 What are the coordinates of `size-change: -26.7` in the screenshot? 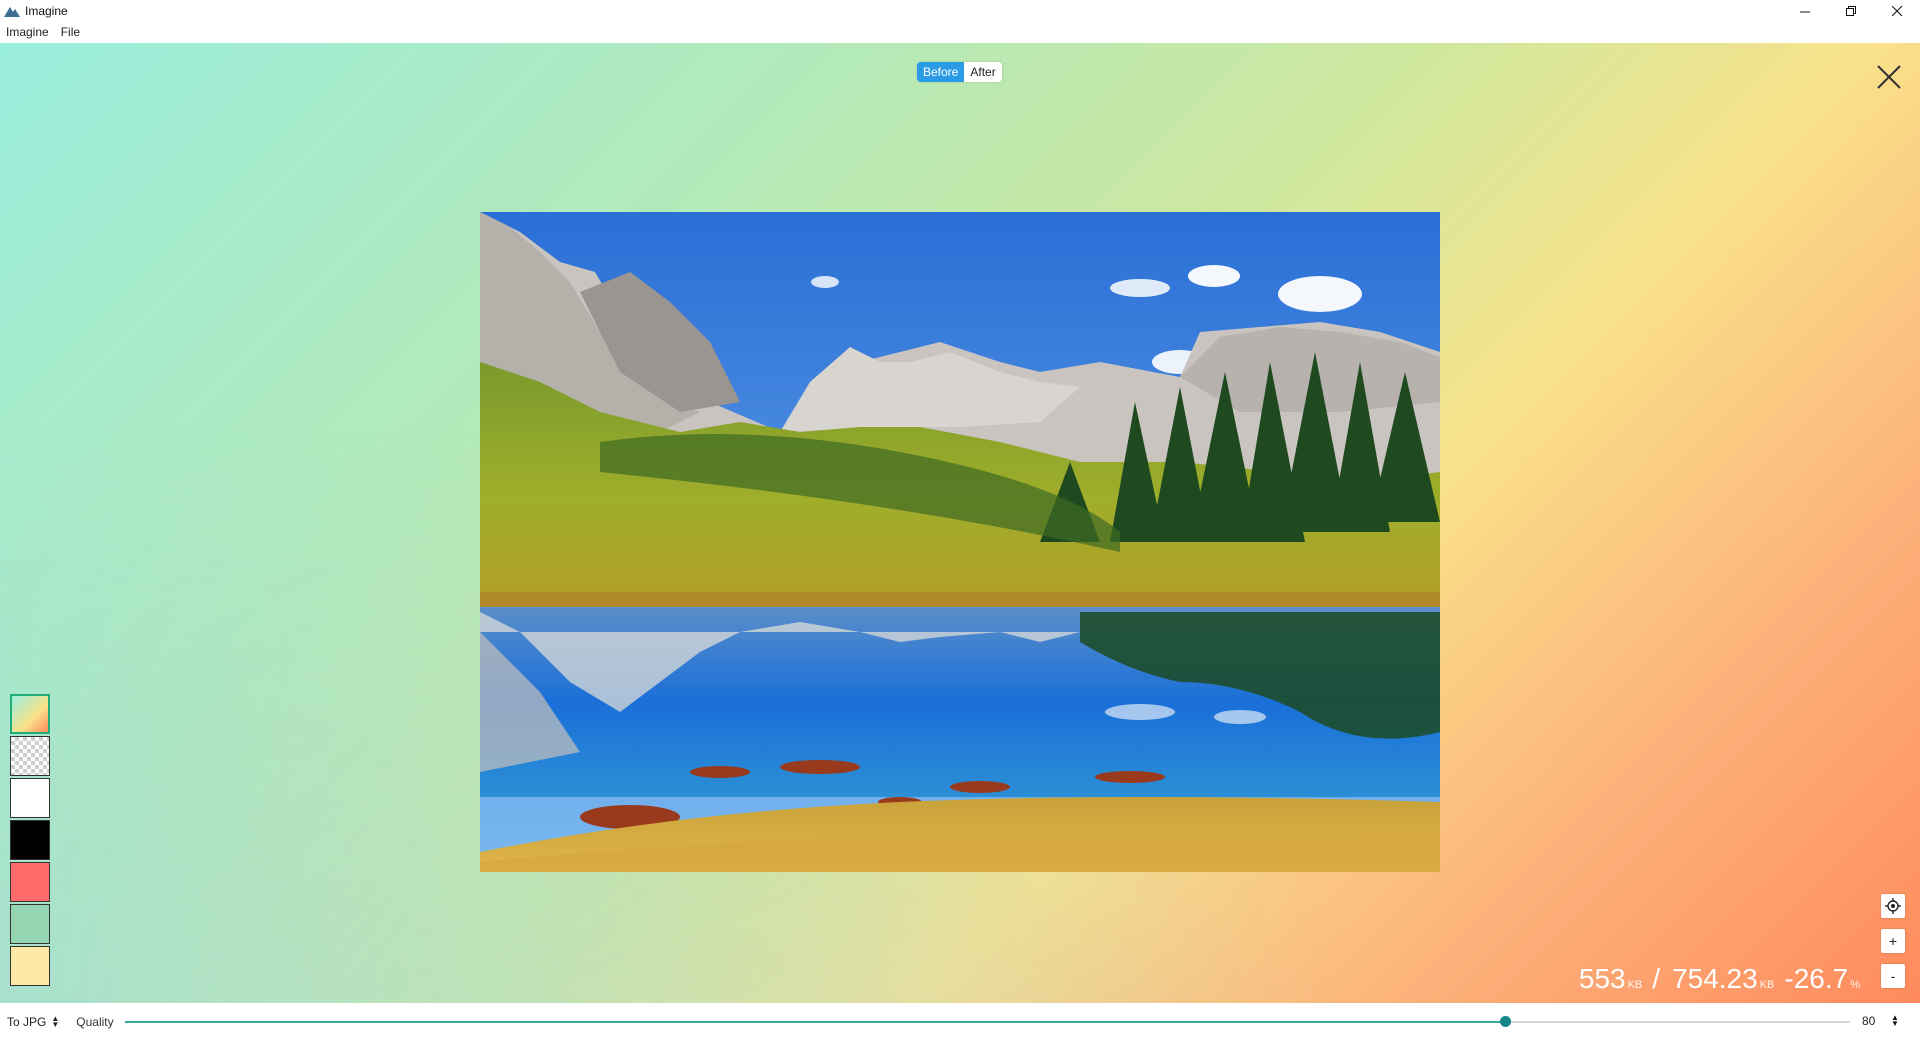 It's located at (1816, 978).